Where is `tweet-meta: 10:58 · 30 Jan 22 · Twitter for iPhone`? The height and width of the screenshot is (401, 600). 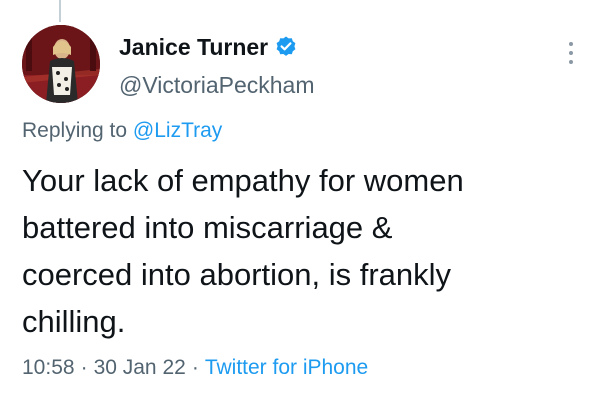 tweet-meta: 10:58 · 30 Jan 22 · Twitter for iPhone is located at coordinates (195, 368).